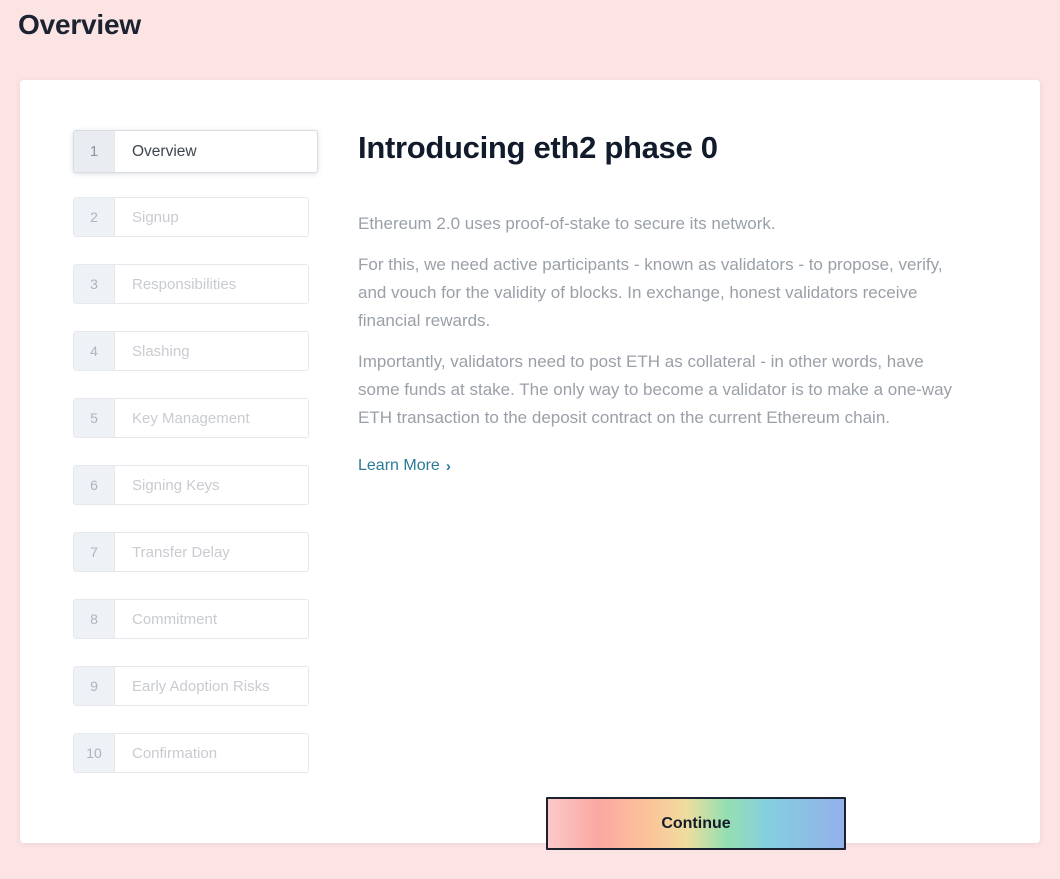 This screenshot has height=879, width=1060. I want to click on step-number: 8, so click(94, 619).